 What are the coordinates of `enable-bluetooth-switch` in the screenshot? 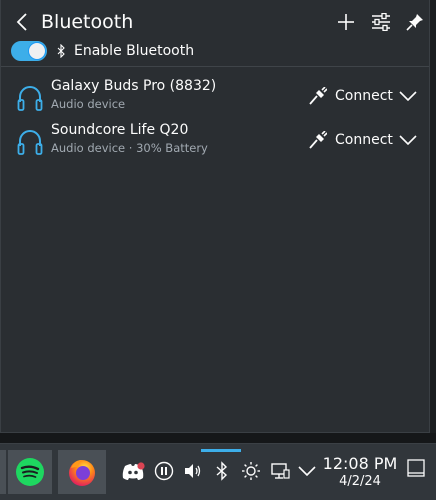 It's located at (29, 51).